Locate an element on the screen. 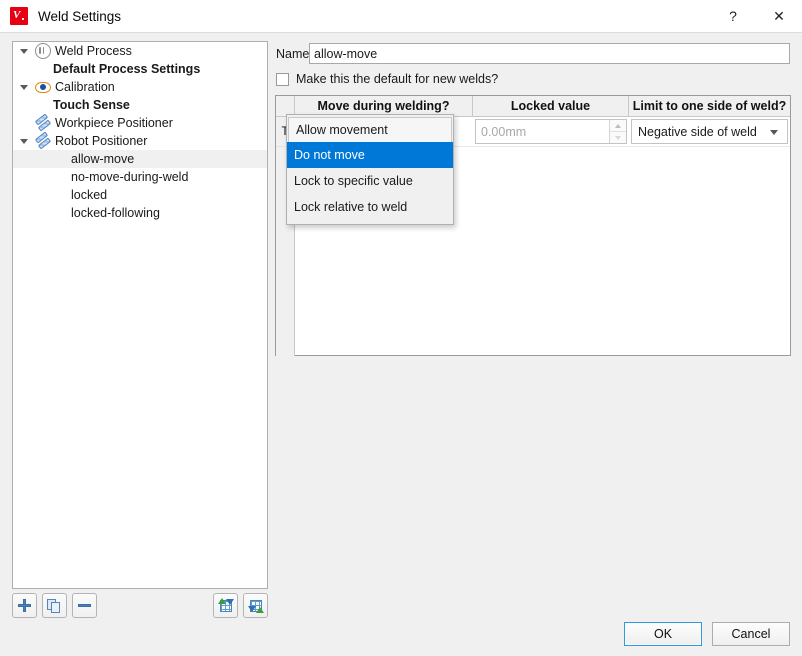 This screenshot has width=802, height=656. default-checkbox-row: Make this the default for new welds? is located at coordinates (387, 79).